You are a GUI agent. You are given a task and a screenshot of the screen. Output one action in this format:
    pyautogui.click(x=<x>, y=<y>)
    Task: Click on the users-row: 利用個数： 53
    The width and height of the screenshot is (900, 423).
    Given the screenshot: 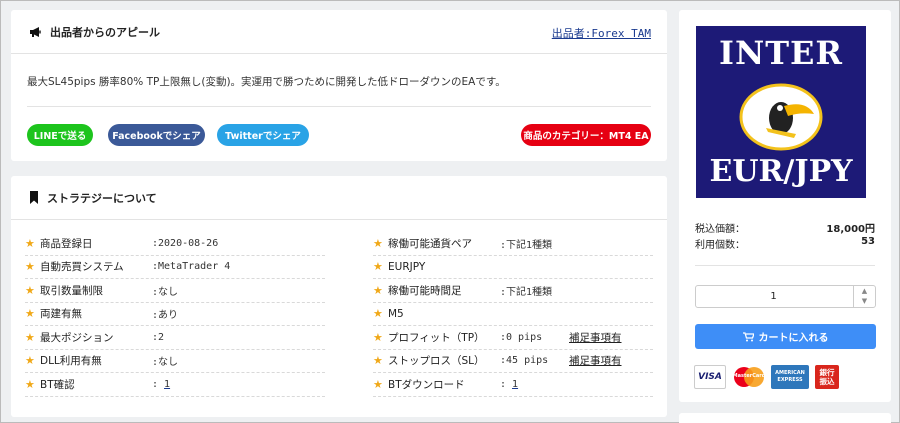 What is the action you would take?
    pyautogui.click(x=785, y=243)
    